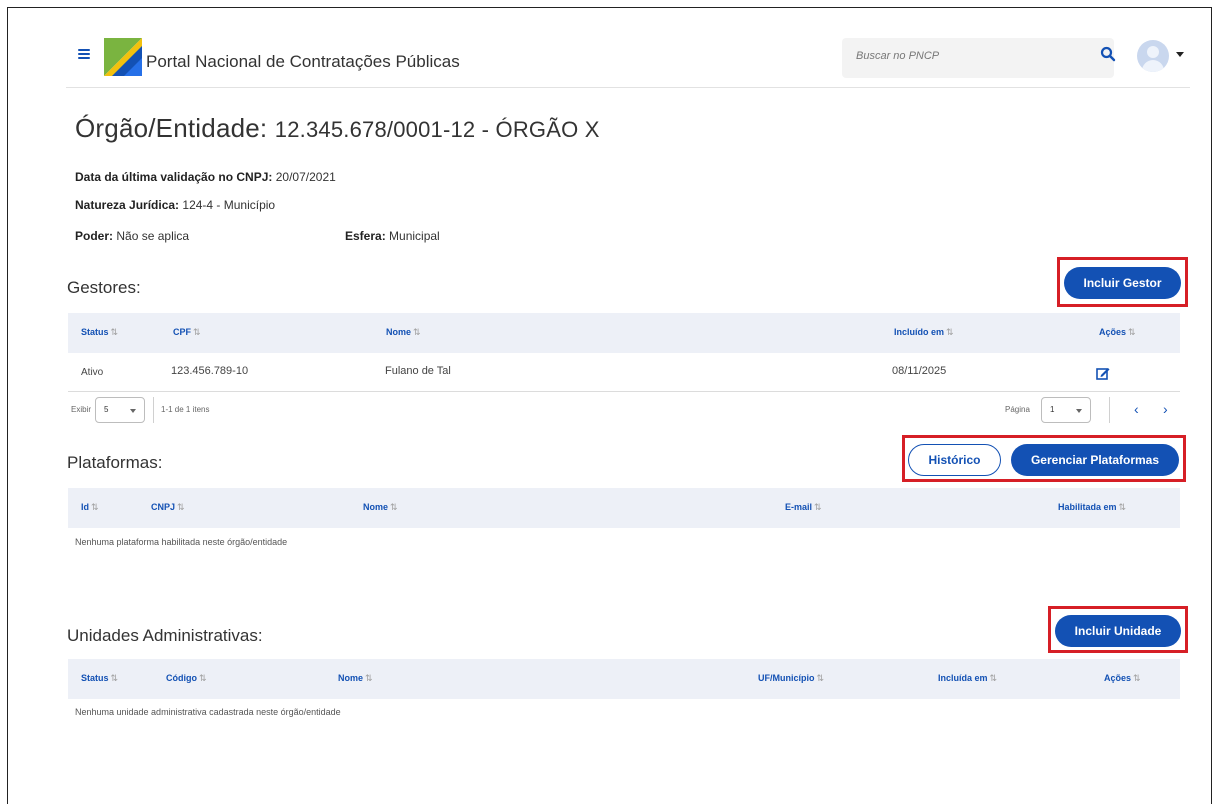 The height and width of the screenshot is (804, 1219). I want to click on plataformas-title: Plataformas:, so click(115, 462).